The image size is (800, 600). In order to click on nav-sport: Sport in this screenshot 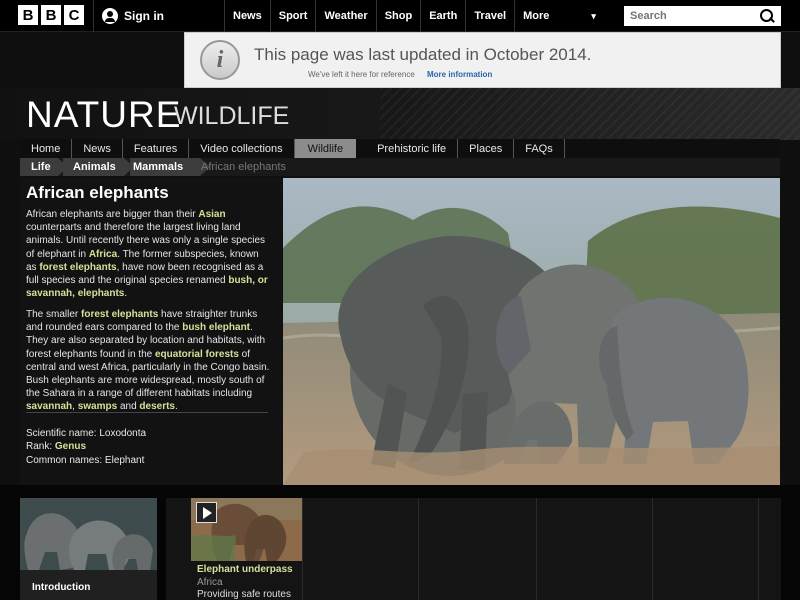, I will do `click(292, 16)`.